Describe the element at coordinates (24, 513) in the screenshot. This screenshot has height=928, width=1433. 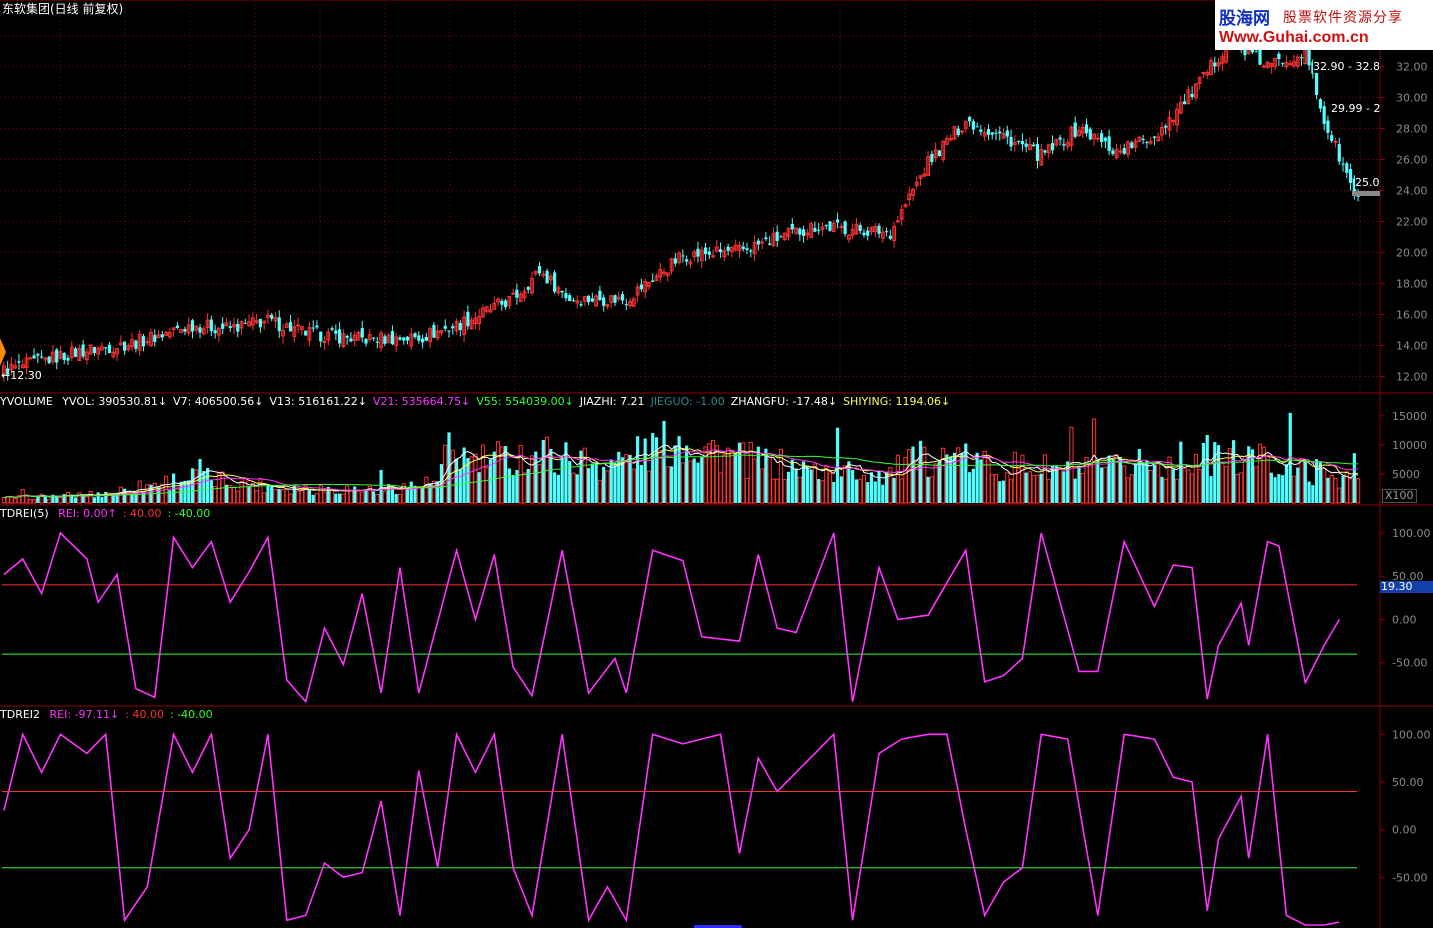
I see `indicator-name: TDREI(5)` at that location.